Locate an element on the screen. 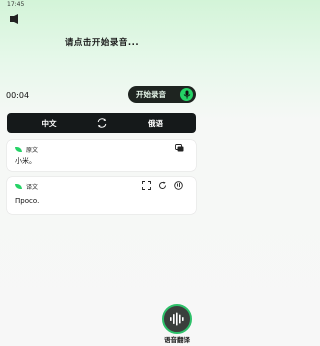 The height and width of the screenshot is (346, 320). language-selector: 中文 俄语 is located at coordinates (101, 123).